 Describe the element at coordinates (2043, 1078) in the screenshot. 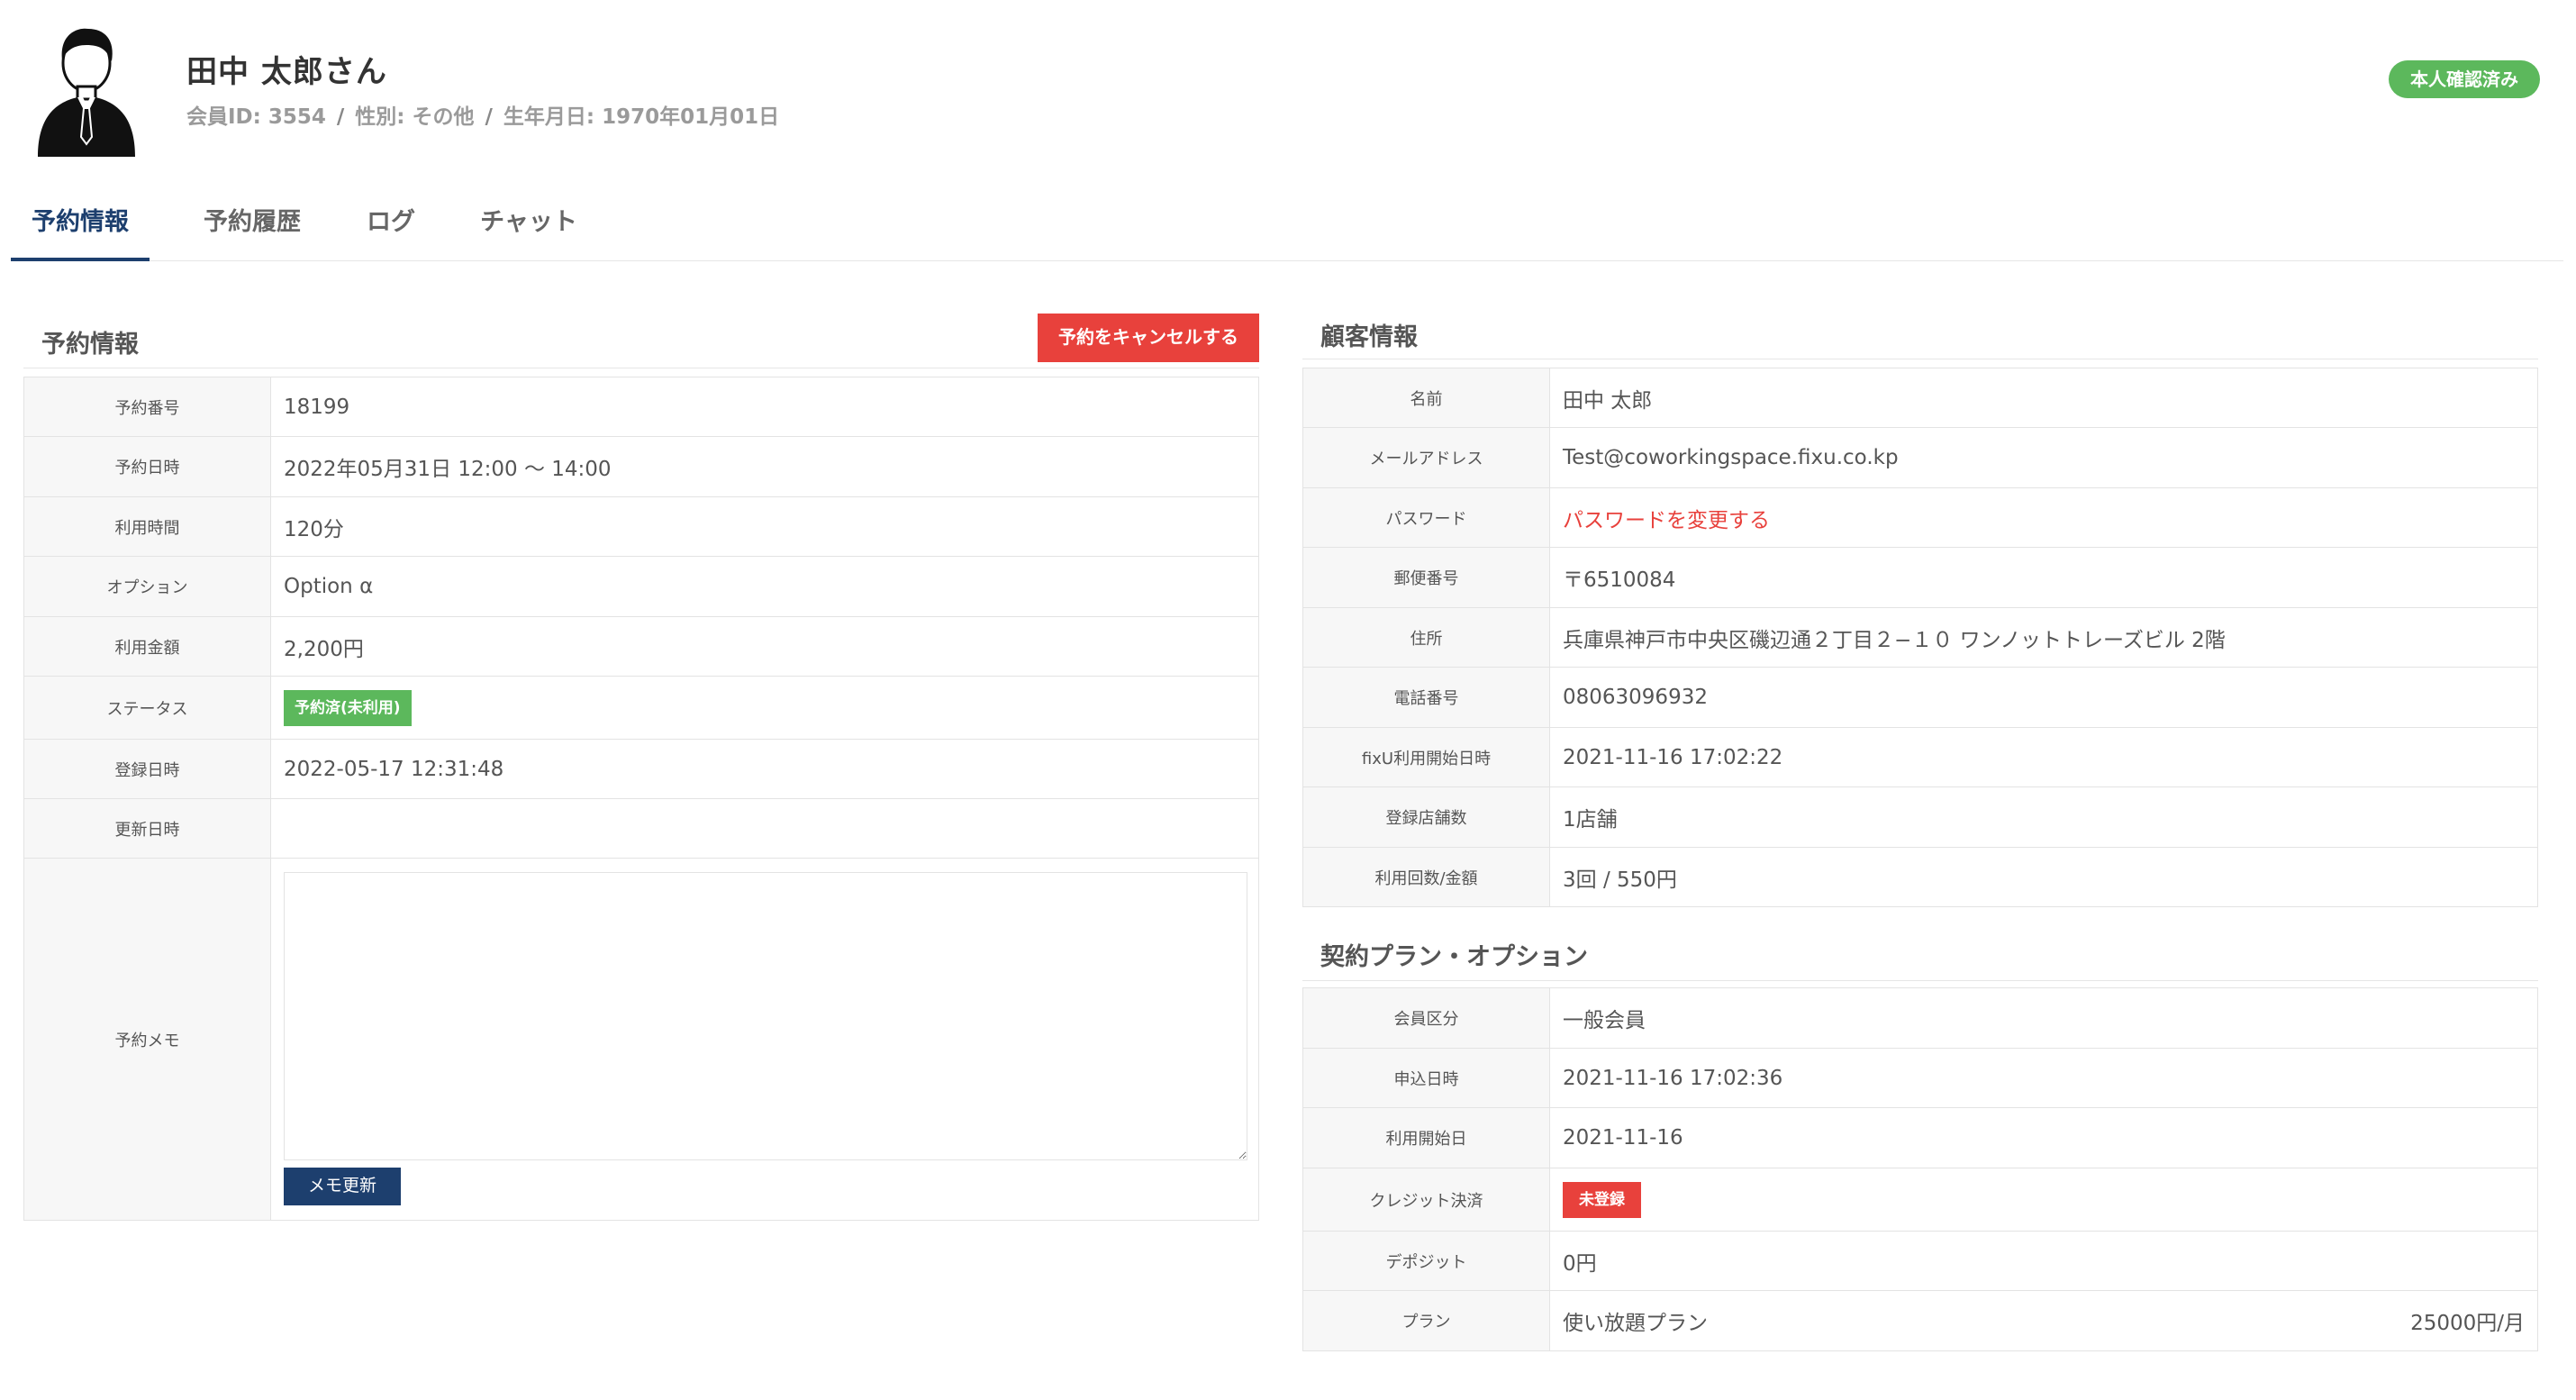

I see `application-datetime: 2021-11-16 17:02:36` at that location.